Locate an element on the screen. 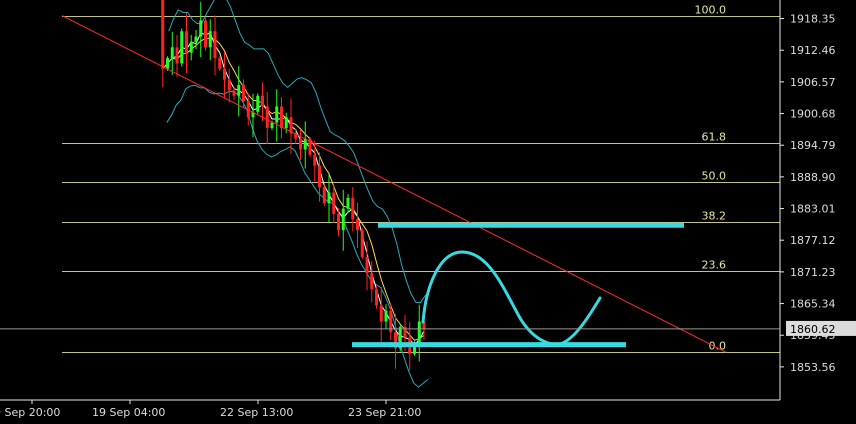 The image size is (856, 424). price-tick-label: 1894.79 is located at coordinates (813, 145).